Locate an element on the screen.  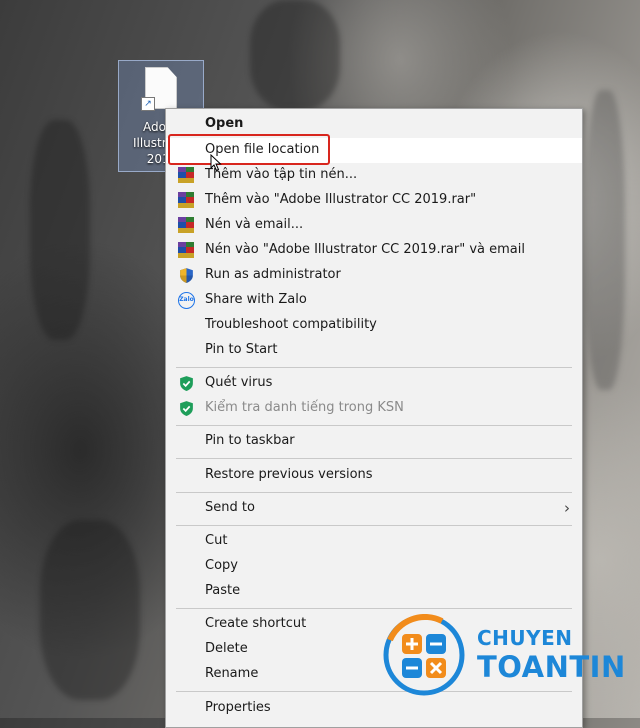
menu-item-troubleshoot-compatibility: Troubleshoot compatibility is located at coordinates (374, 325).